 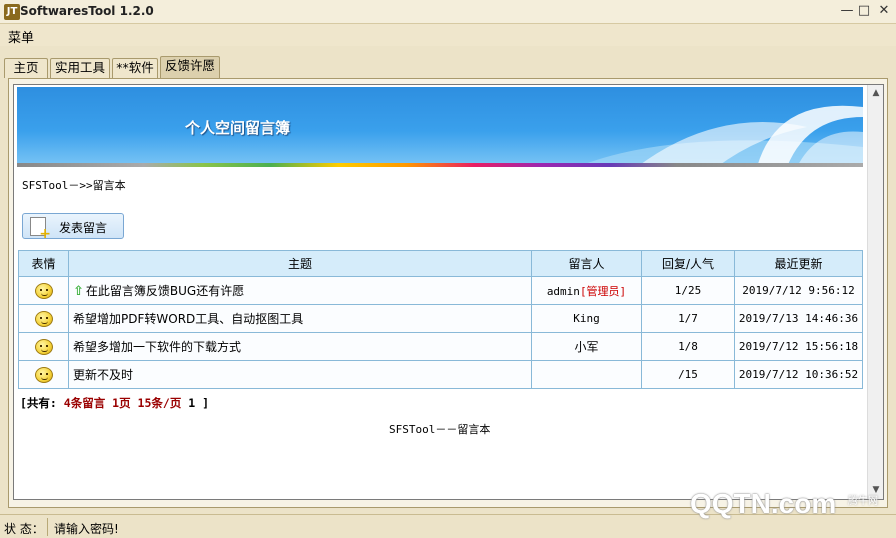 What do you see at coordinates (83, 228) in the screenshot?
I see `post-message-label: 发表留言` at bounding box center [83, 228].